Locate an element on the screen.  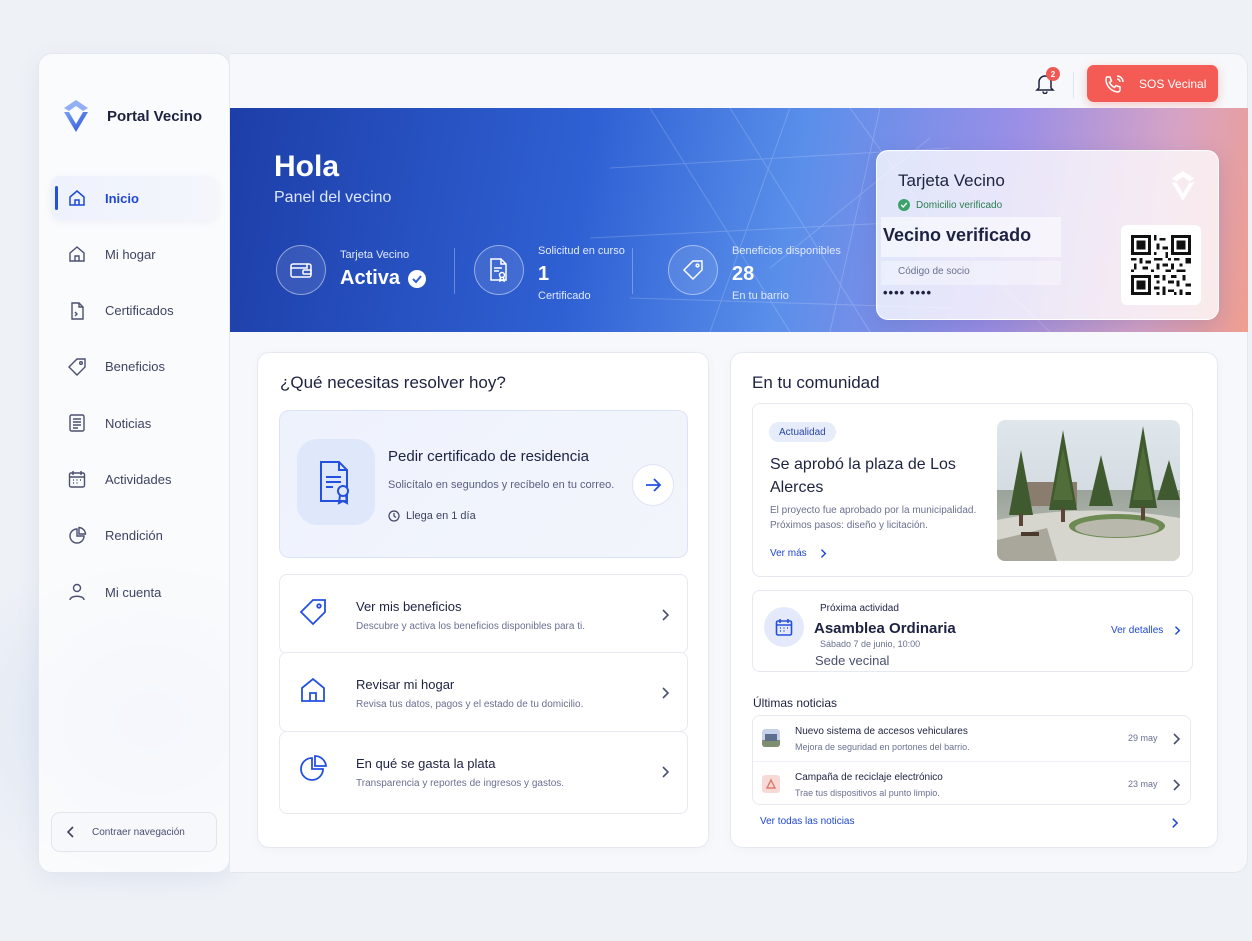
resolve-title: ¿Qué necesitas resolver hoy? is located at coordinates (393, 382).